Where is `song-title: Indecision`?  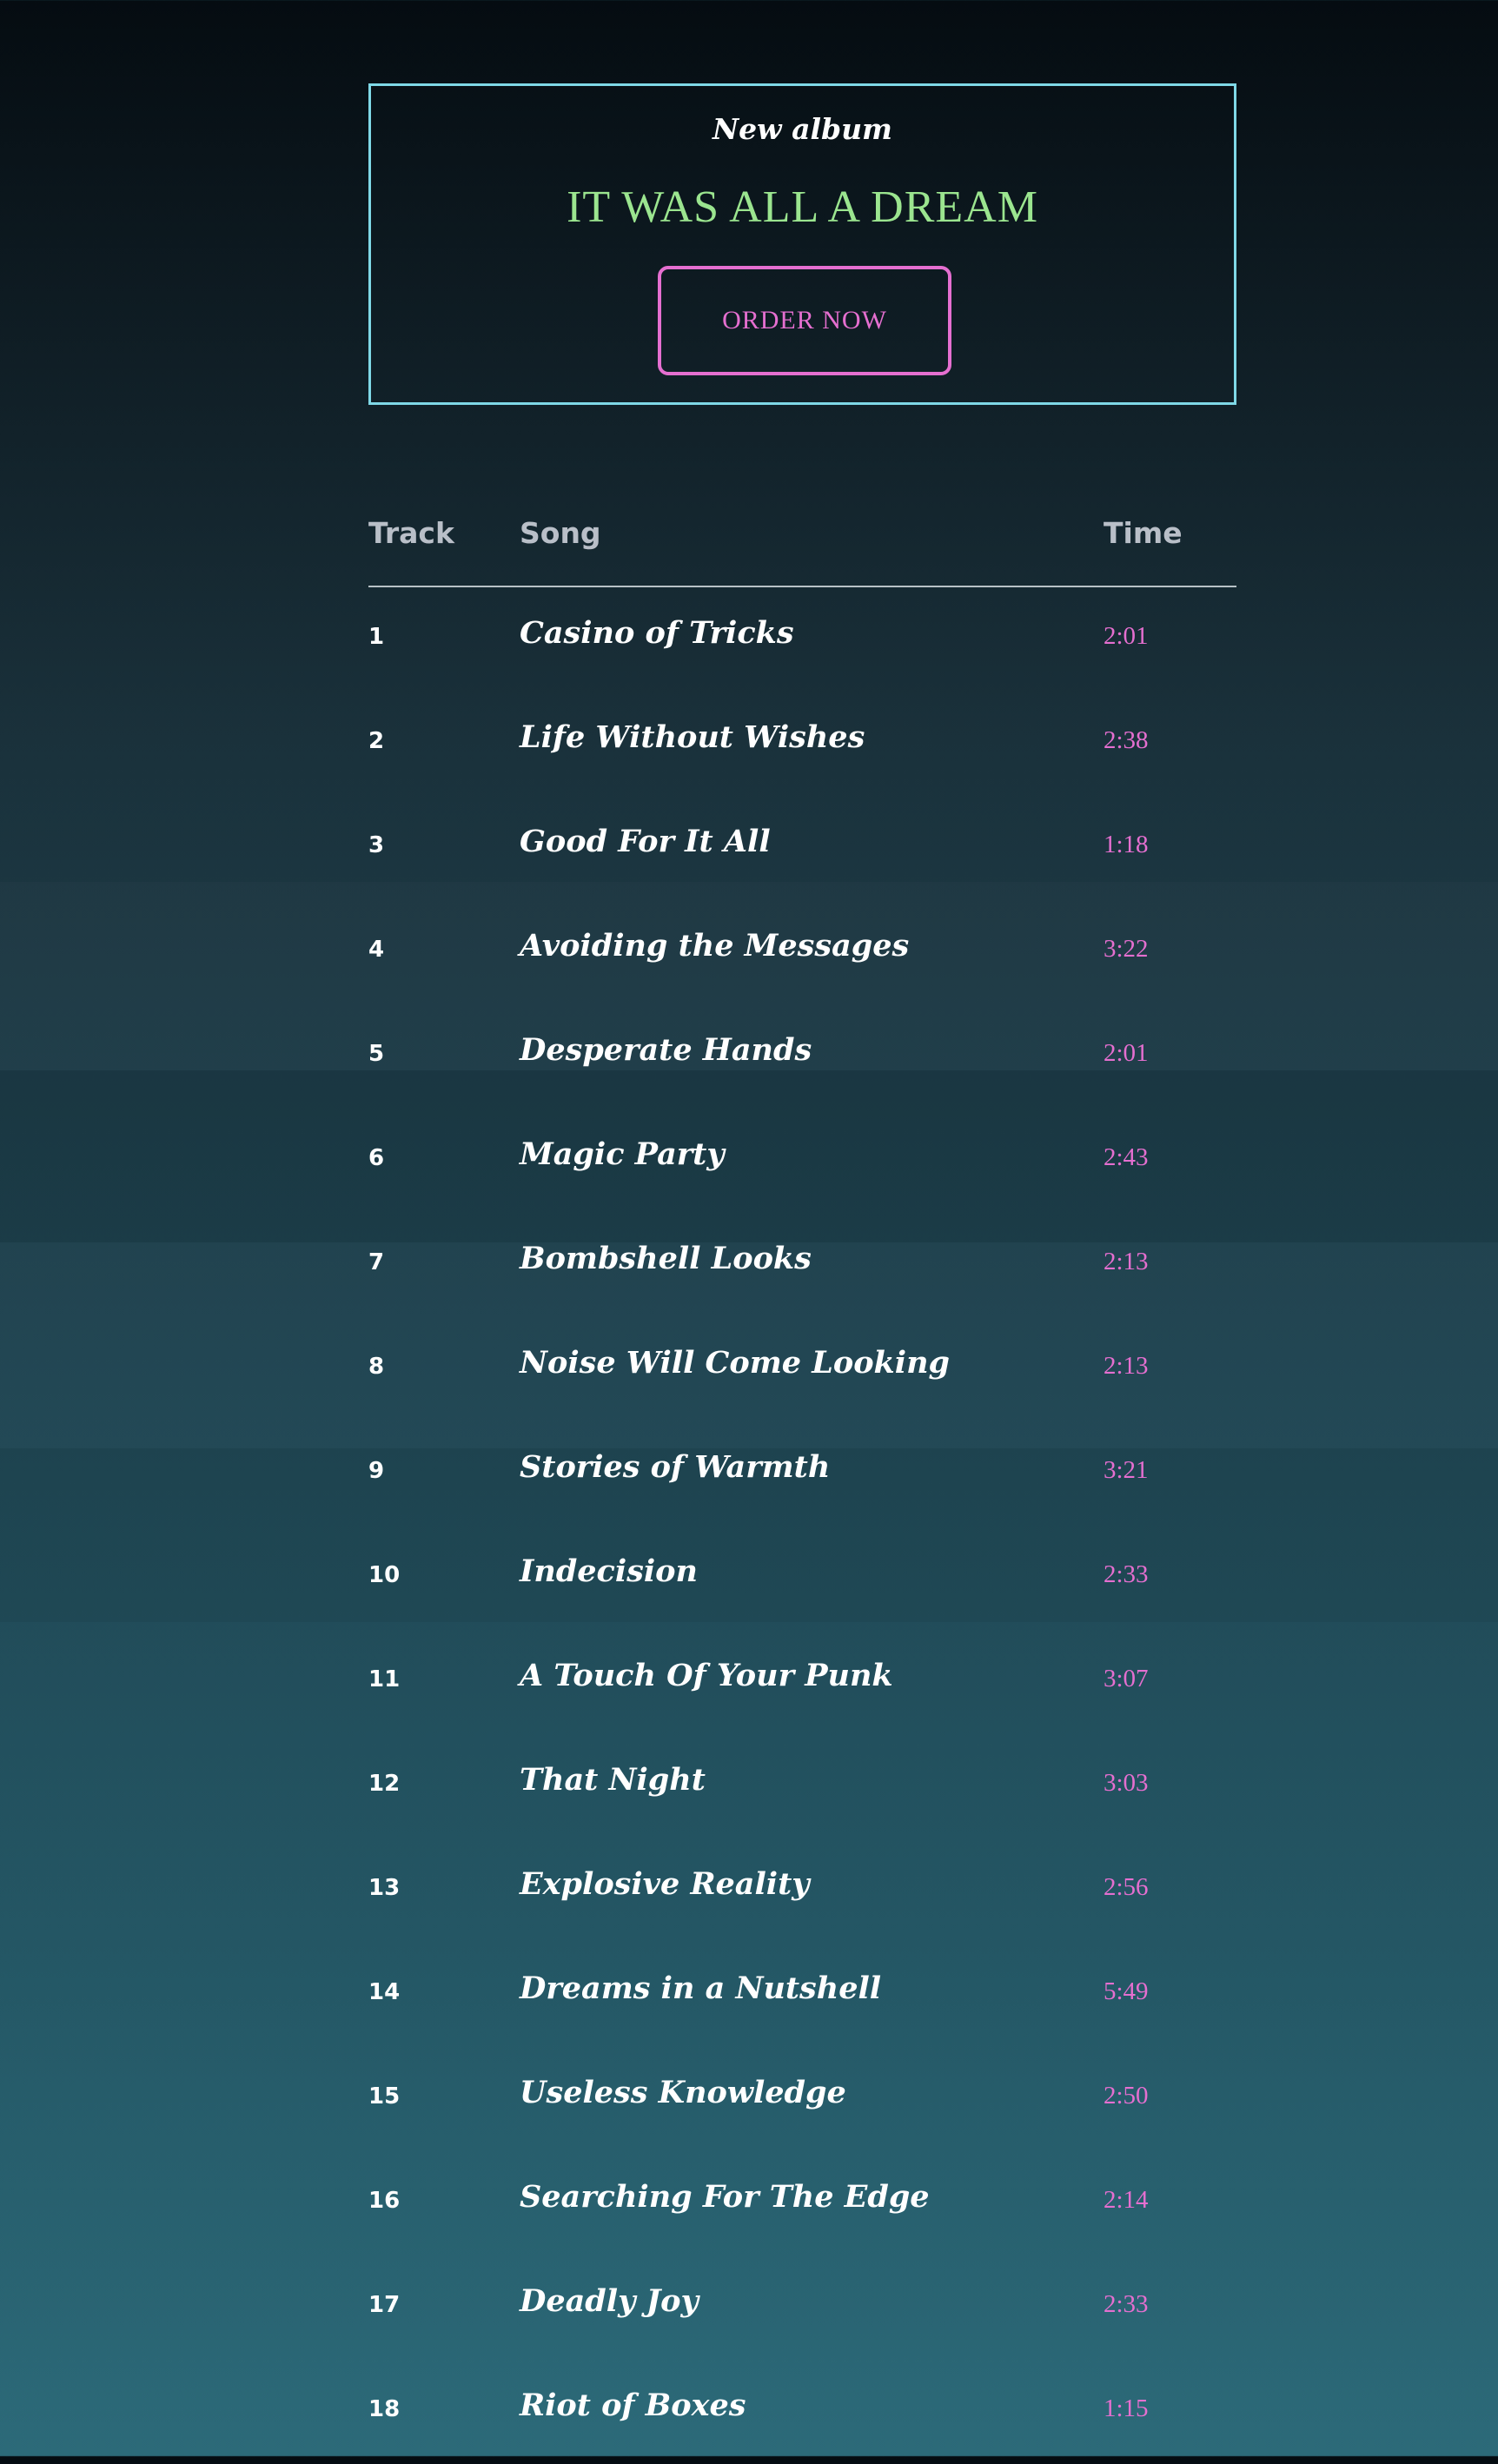 song-title: Indecision is located at coordinates (609, 1571).